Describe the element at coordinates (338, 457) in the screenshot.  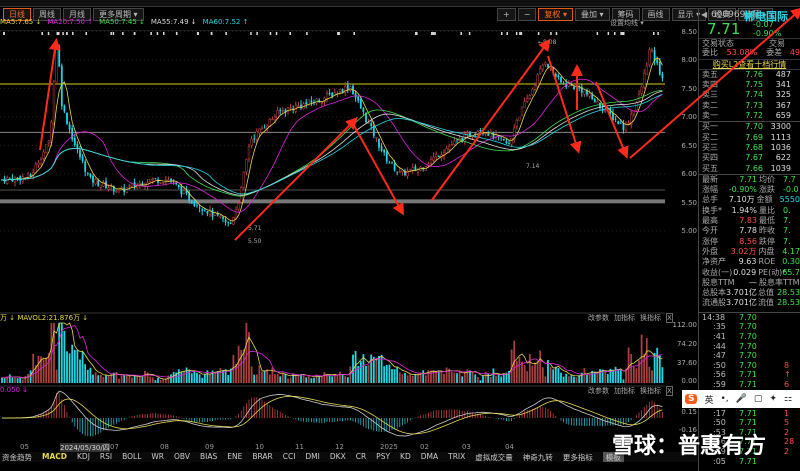
I see `indicator-tab: DKX` at that location.